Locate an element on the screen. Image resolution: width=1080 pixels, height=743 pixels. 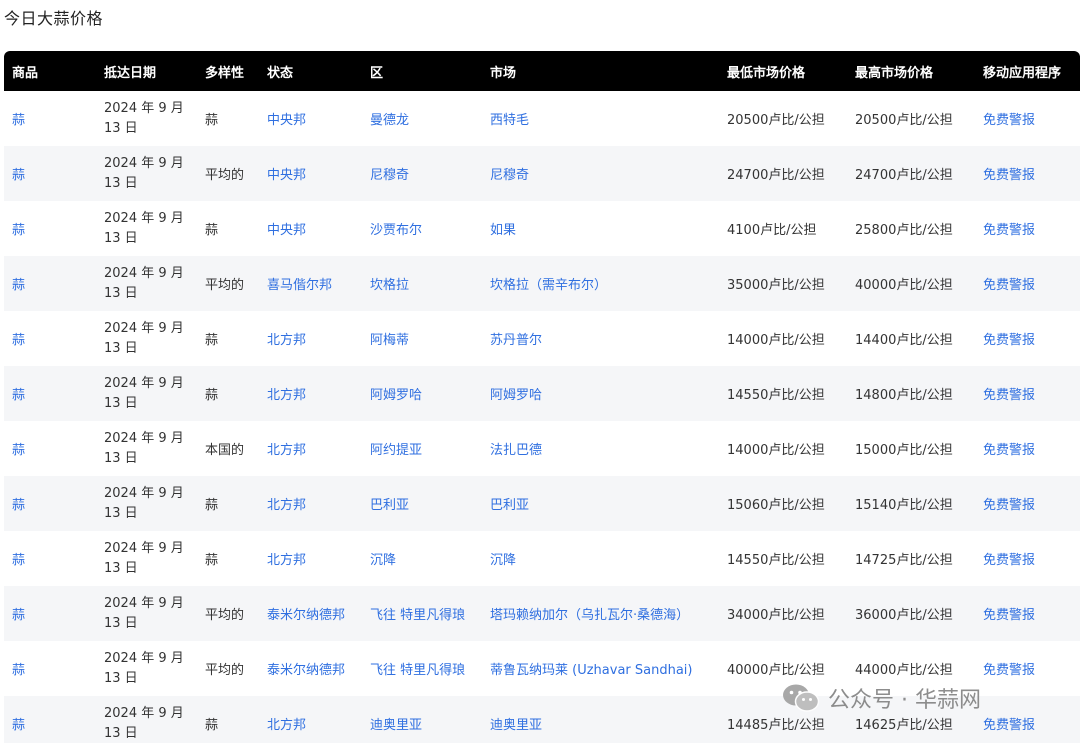
cell-min-price: 14000卢比/公担 is located at coordinates (776, 450).